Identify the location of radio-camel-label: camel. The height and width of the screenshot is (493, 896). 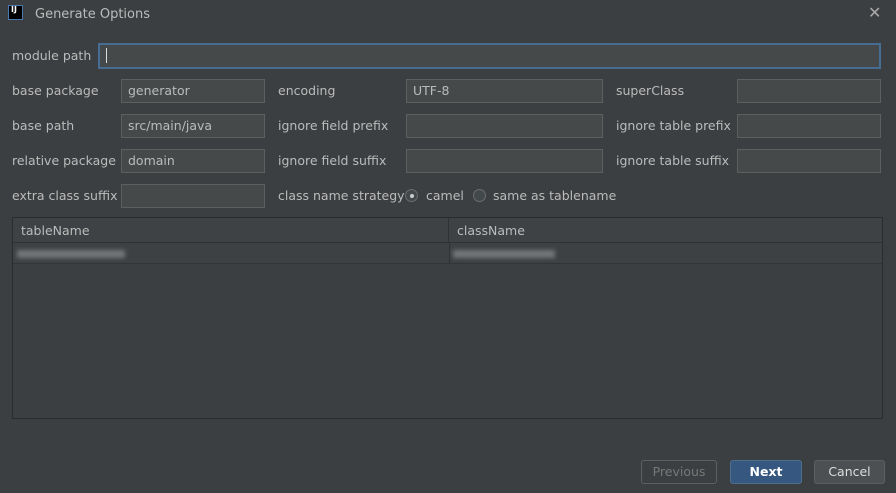
(445, 196).